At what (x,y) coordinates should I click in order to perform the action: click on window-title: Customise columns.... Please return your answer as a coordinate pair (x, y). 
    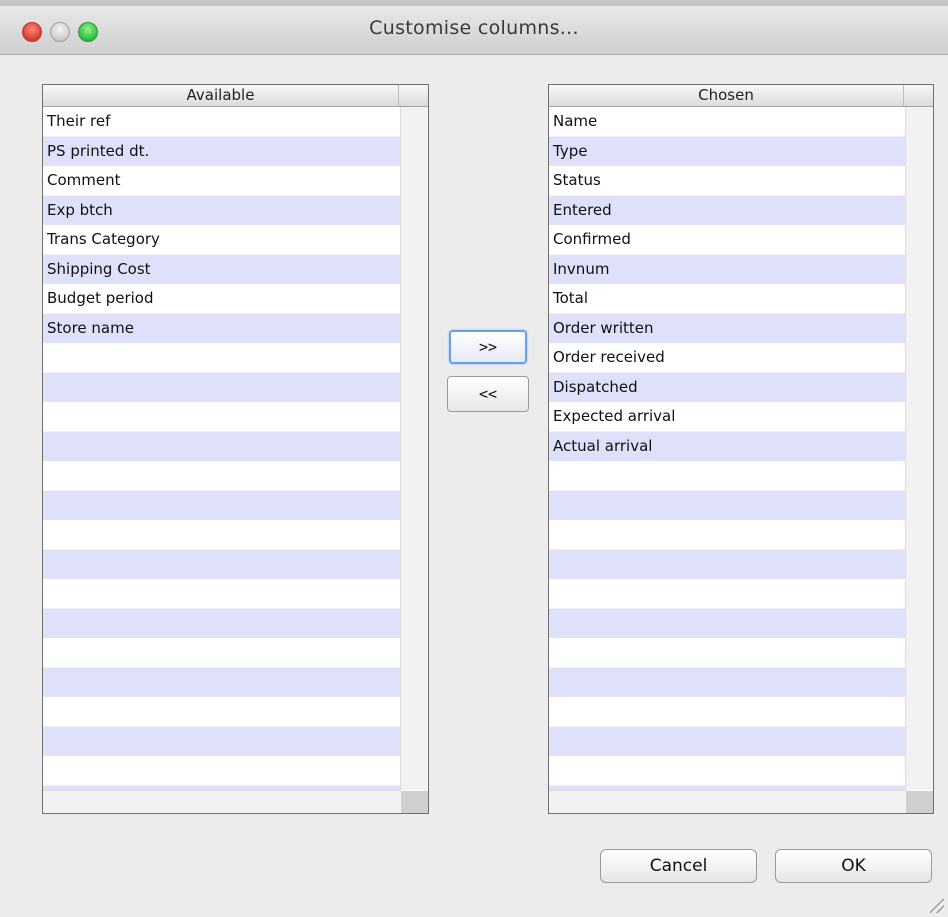
    Looking at the image, I should click on (474, 28).